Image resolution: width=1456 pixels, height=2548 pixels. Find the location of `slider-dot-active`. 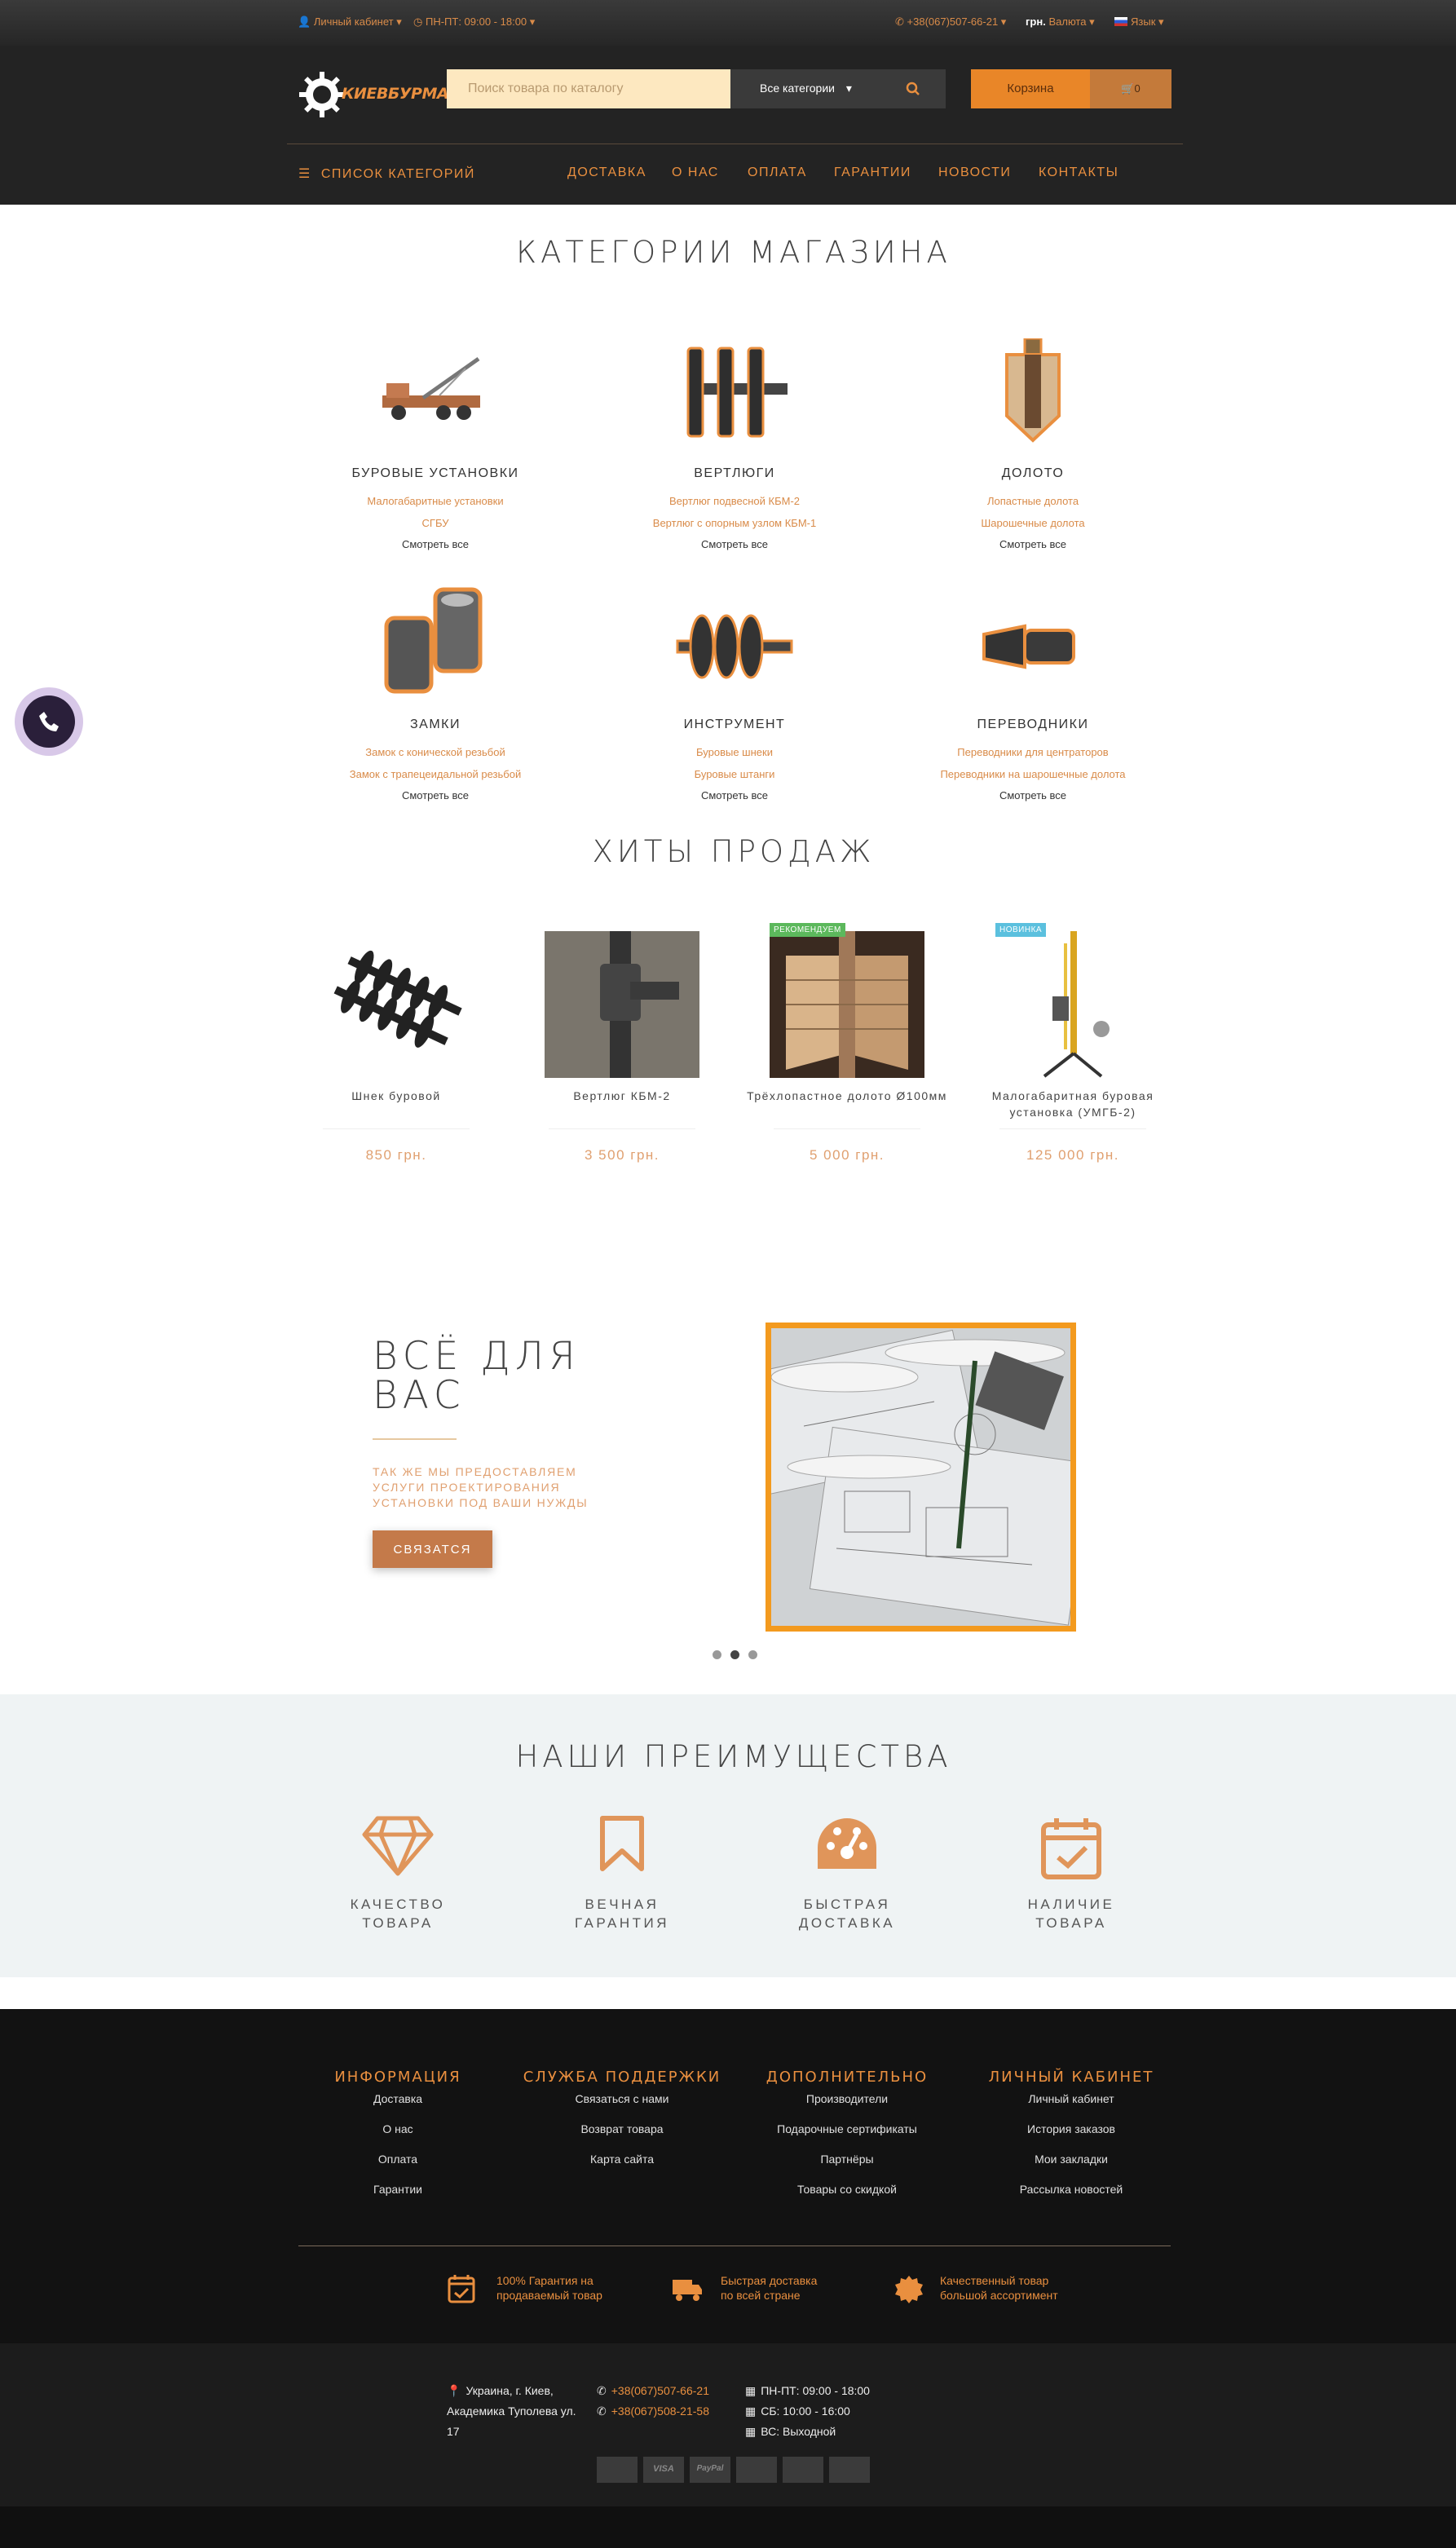

slider-dot-active is located at coordinates (734, 1654).